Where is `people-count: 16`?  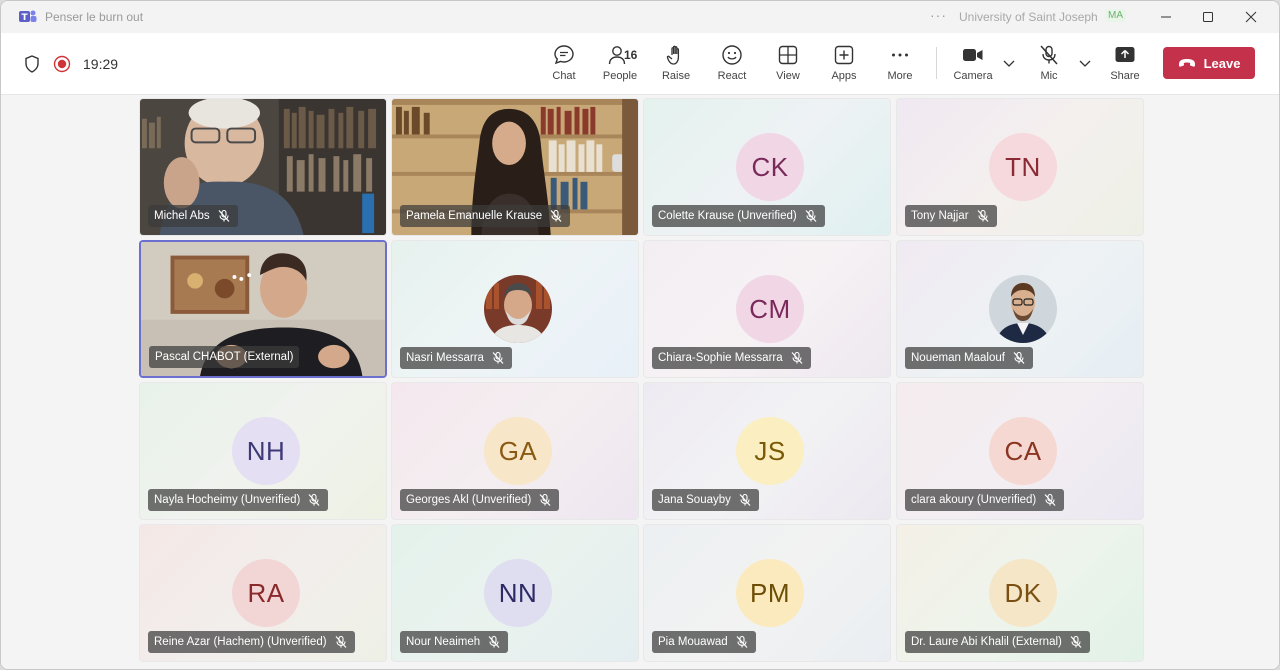
people-count: 16 is located at coordinates (631, 55).